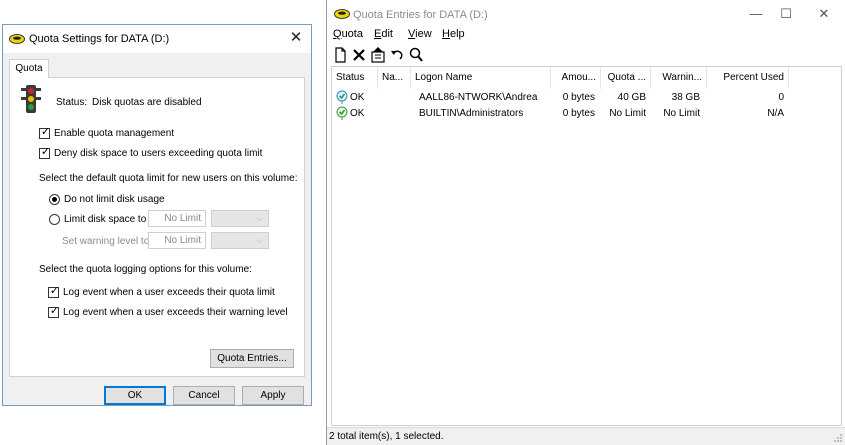  I want to click on apply-button: Apply, so click(273, 395).